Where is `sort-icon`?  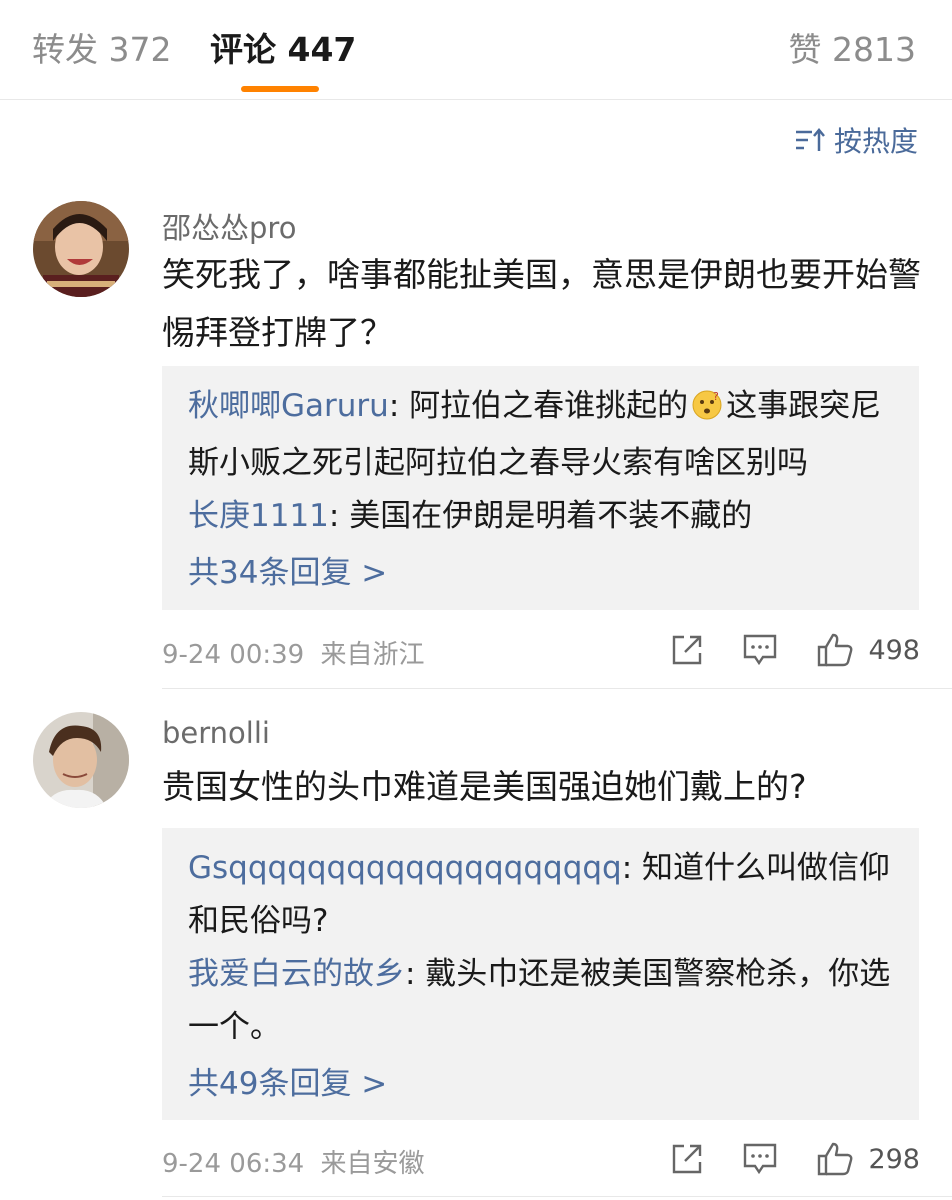
sort-icon is located at coordinates (810, 139).